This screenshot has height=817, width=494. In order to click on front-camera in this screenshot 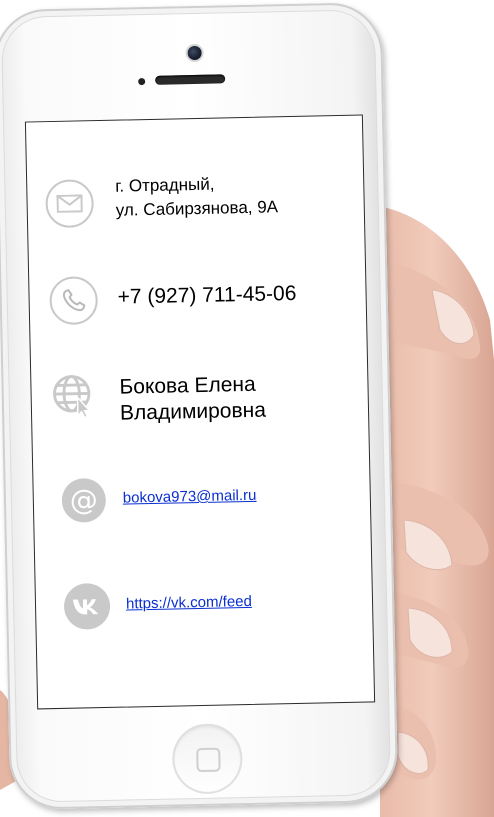, I will do `click(194, 53)`.